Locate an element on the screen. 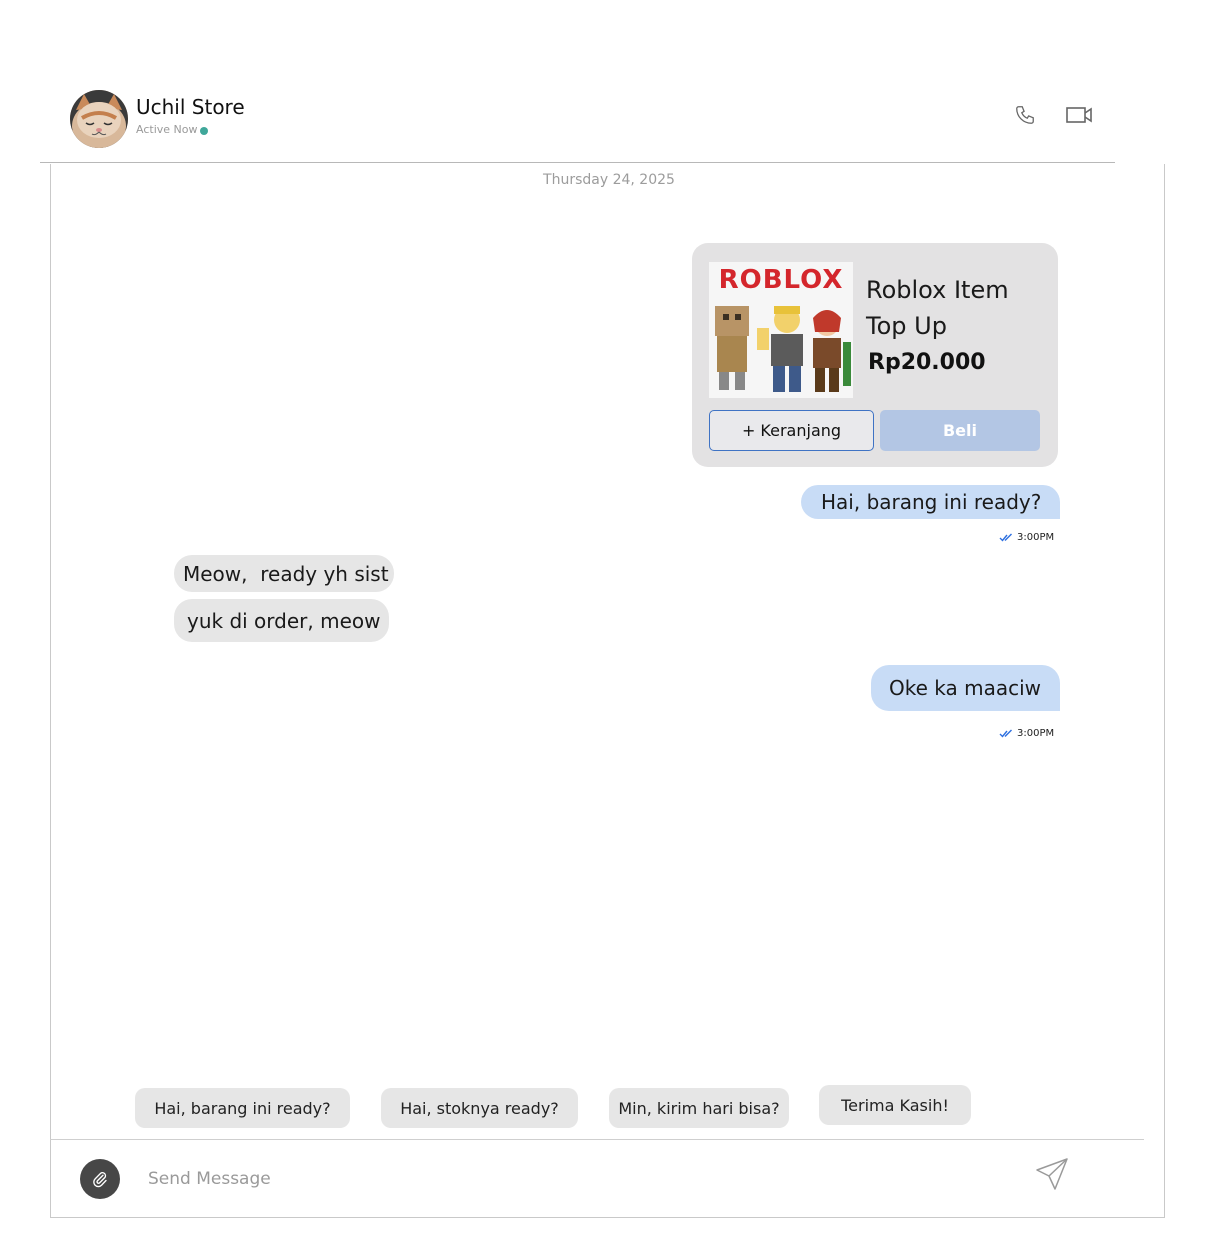 The image size is (1205, 1259). quick-reply-chip: Min, kirim hari bisa? is located at coordinates (699, 1108).